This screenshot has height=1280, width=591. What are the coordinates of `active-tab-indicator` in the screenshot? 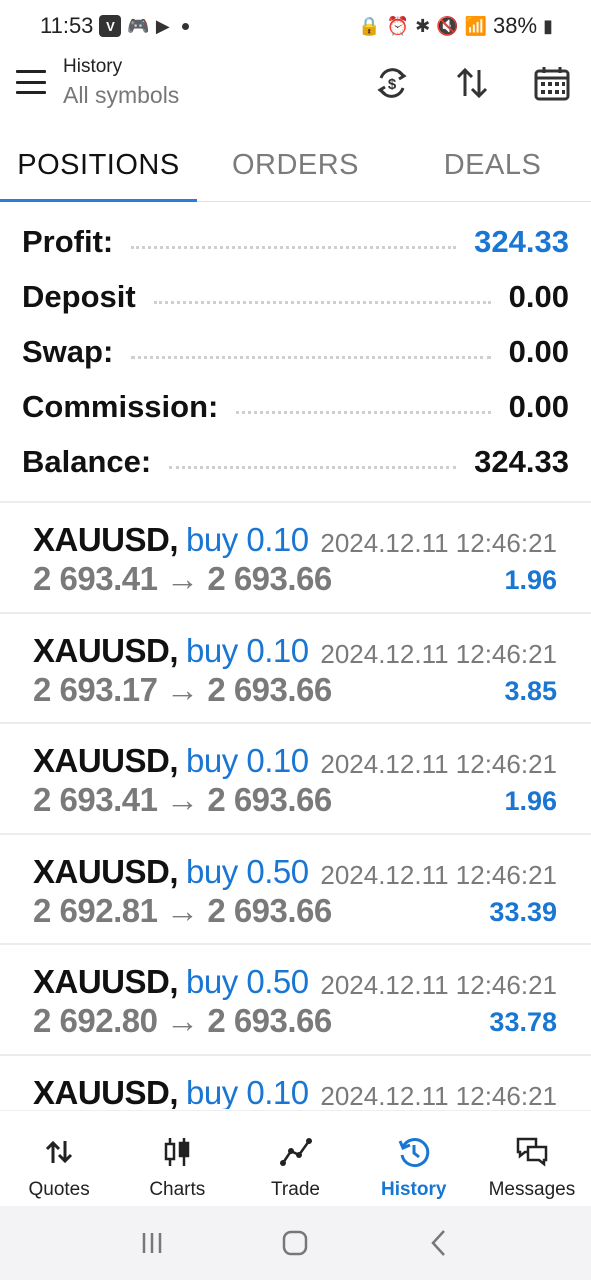 It's located at (98, 200).